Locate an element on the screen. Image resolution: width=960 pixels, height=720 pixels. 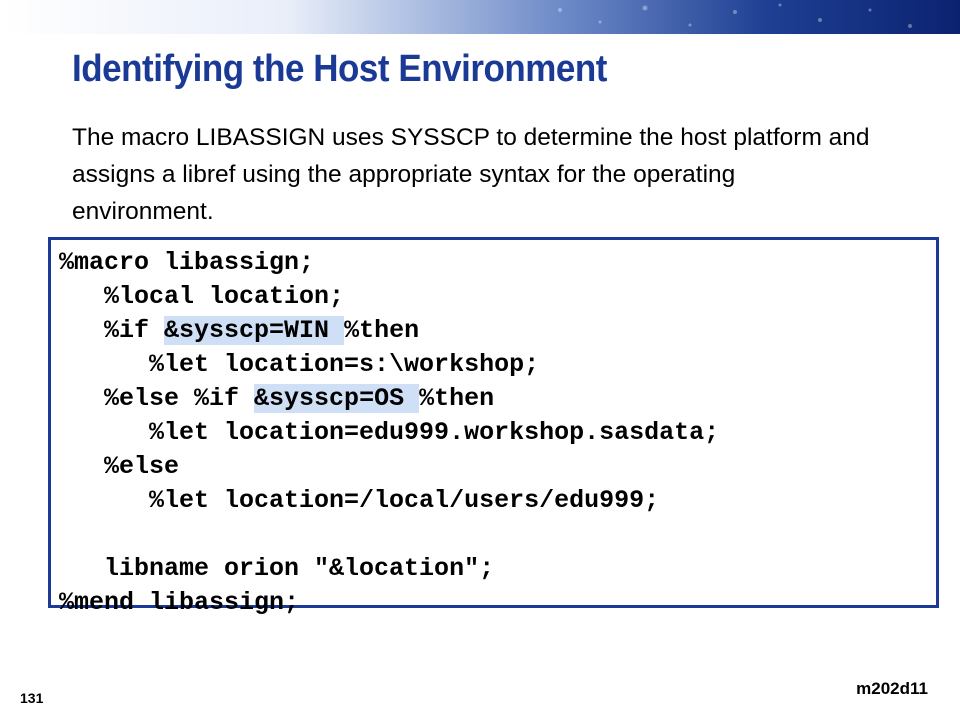
code-line: %if &sysscp=WIN %then is located at coordinates (389, 331).